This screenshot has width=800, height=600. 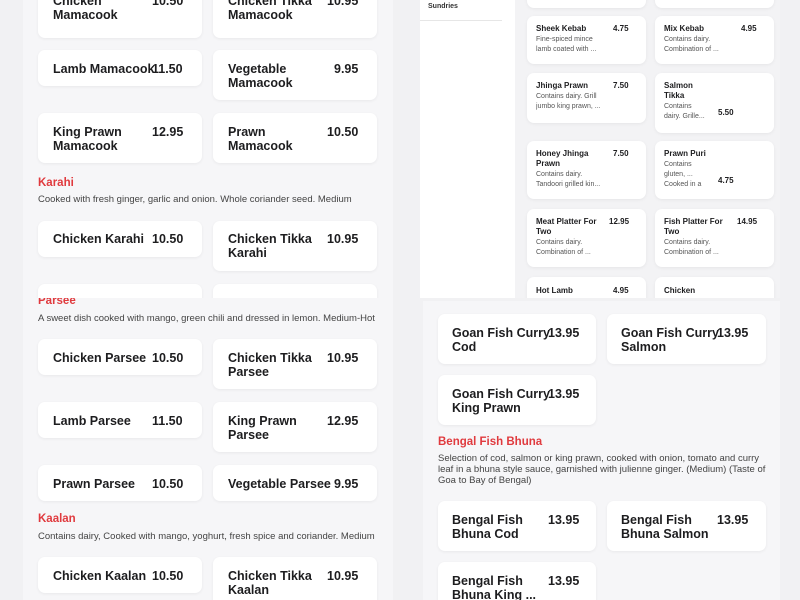 I want to click on menu-item-card: Lamb Mamacook 11.50, so click(x=120, y=68).